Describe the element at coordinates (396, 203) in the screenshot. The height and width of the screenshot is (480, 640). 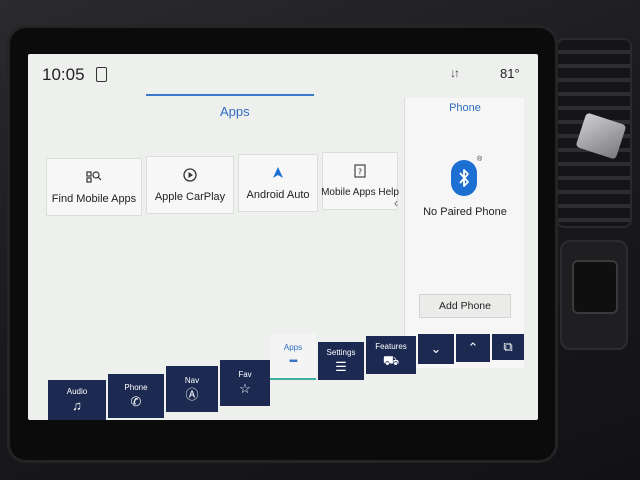
I see `collapse-chevron-icon: ‹` at that location.